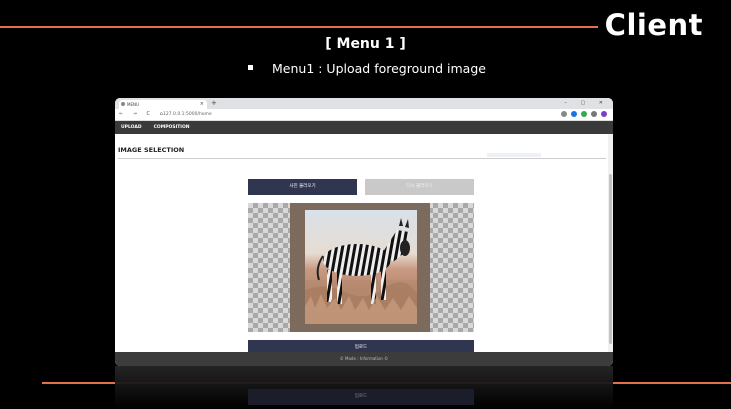  I want to click on reset-button: 다시 불러오기, so click(419, 187).